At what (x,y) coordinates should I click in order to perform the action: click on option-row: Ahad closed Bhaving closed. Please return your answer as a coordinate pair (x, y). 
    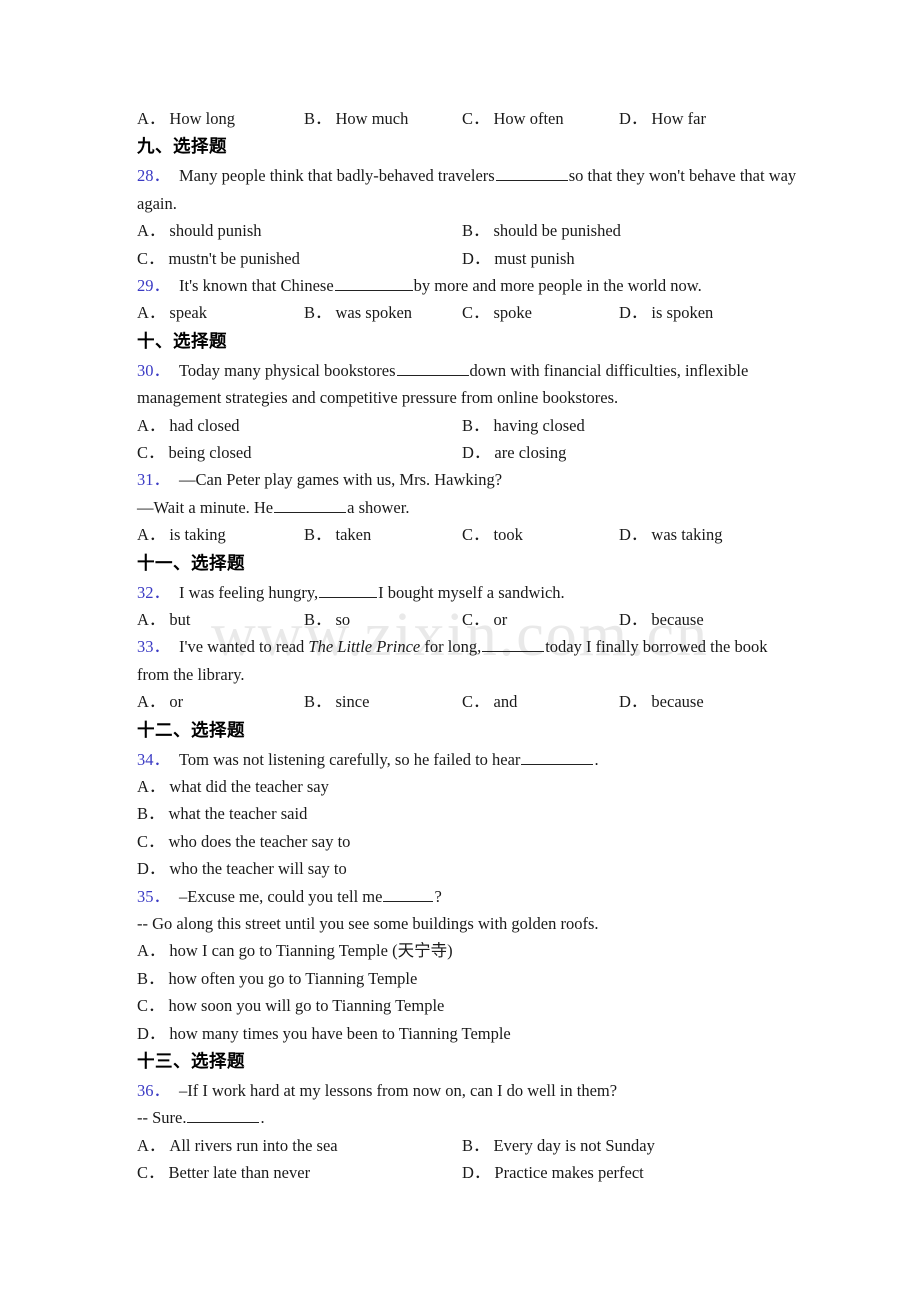
    Looking at the image, I should click on (458, 425).